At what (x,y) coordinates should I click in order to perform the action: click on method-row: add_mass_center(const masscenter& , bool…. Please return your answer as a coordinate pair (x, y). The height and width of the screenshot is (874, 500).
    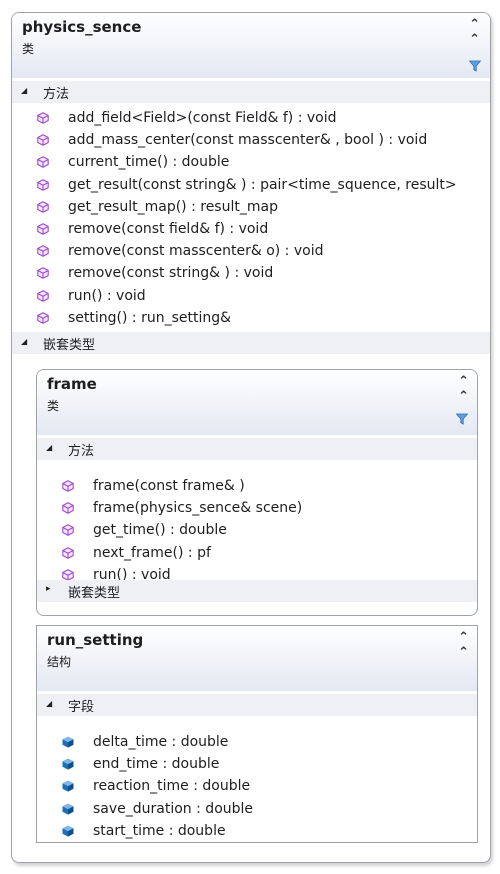
    Looking at the image, I should click on (251, 141).